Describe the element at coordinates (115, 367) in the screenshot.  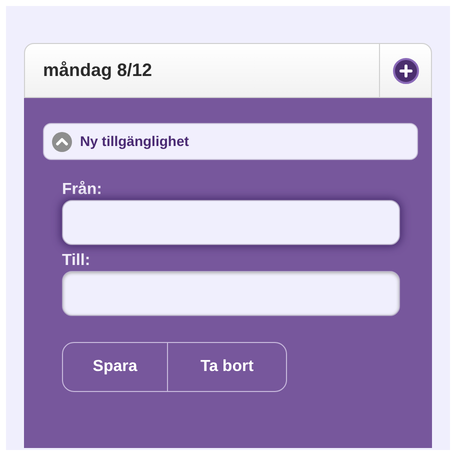
I see `action-button: Spara` at that location.